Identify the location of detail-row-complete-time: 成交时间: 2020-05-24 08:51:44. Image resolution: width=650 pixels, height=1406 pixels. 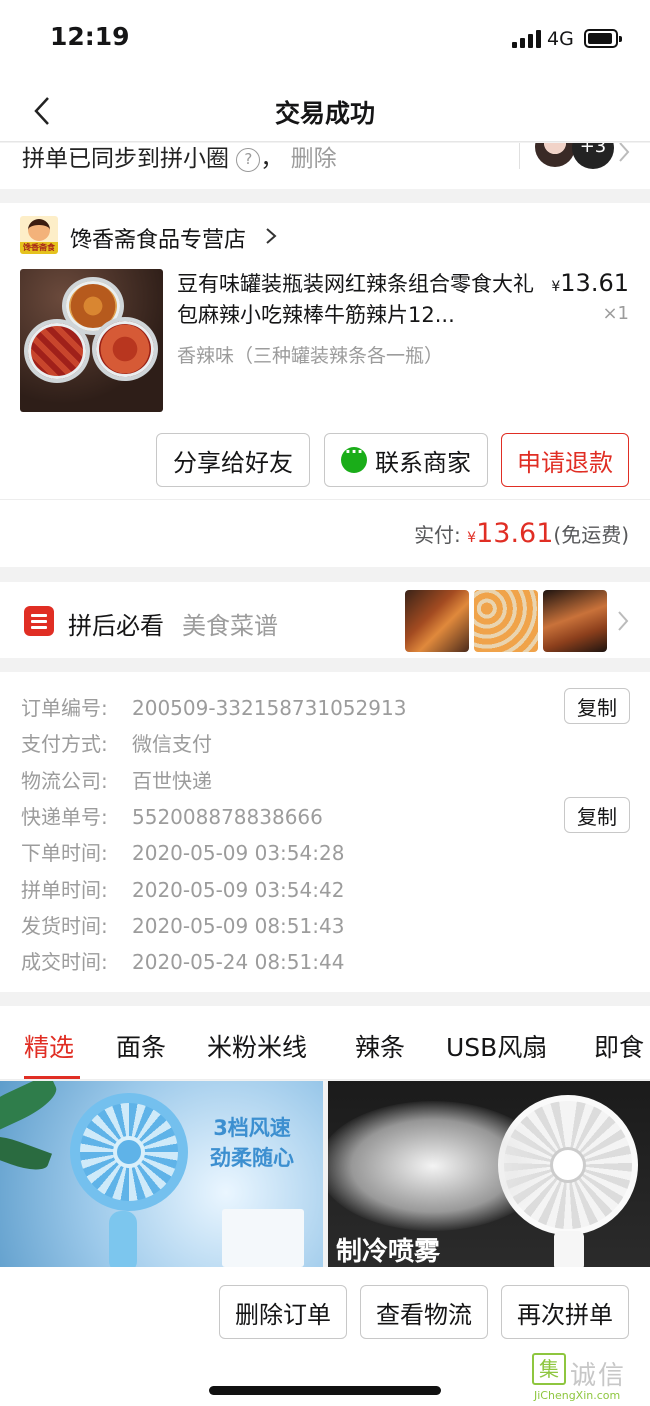
(182, 960).